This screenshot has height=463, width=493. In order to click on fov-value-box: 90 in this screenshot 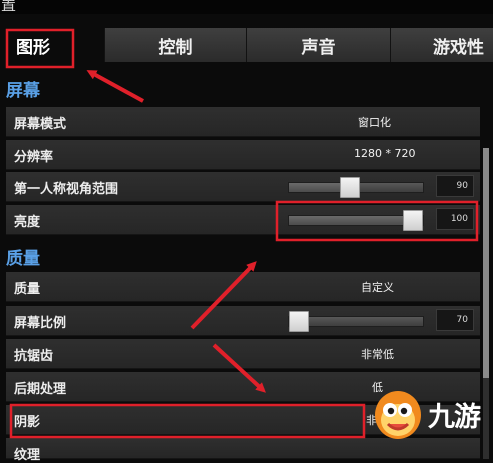, I will do `click(455, 186)`.